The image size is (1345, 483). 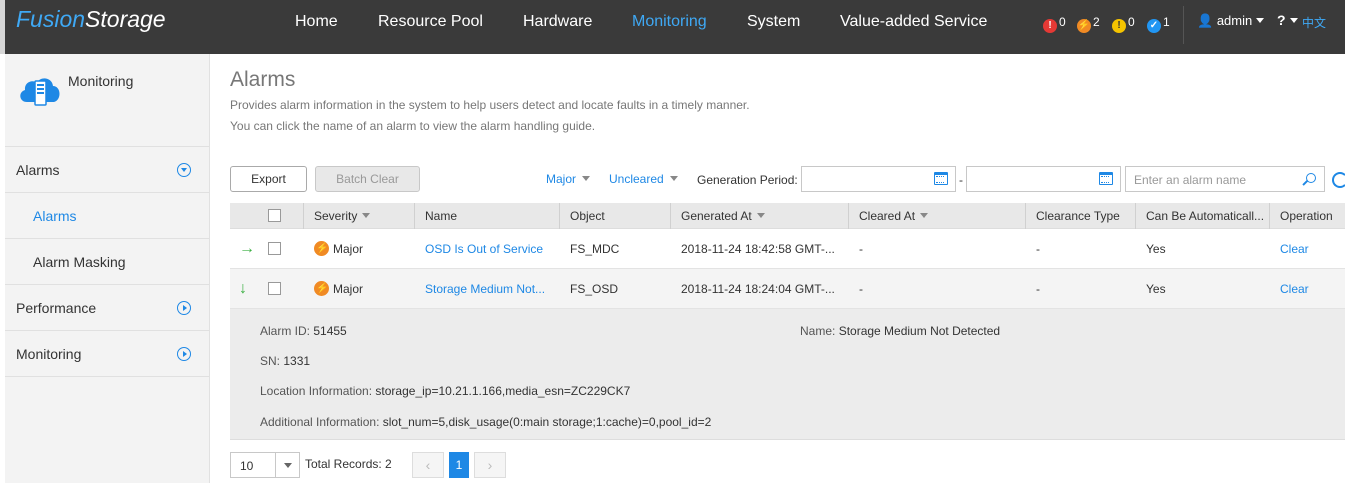 I want to click on cloud-monitoring-icon, so click(x=40, y=92).